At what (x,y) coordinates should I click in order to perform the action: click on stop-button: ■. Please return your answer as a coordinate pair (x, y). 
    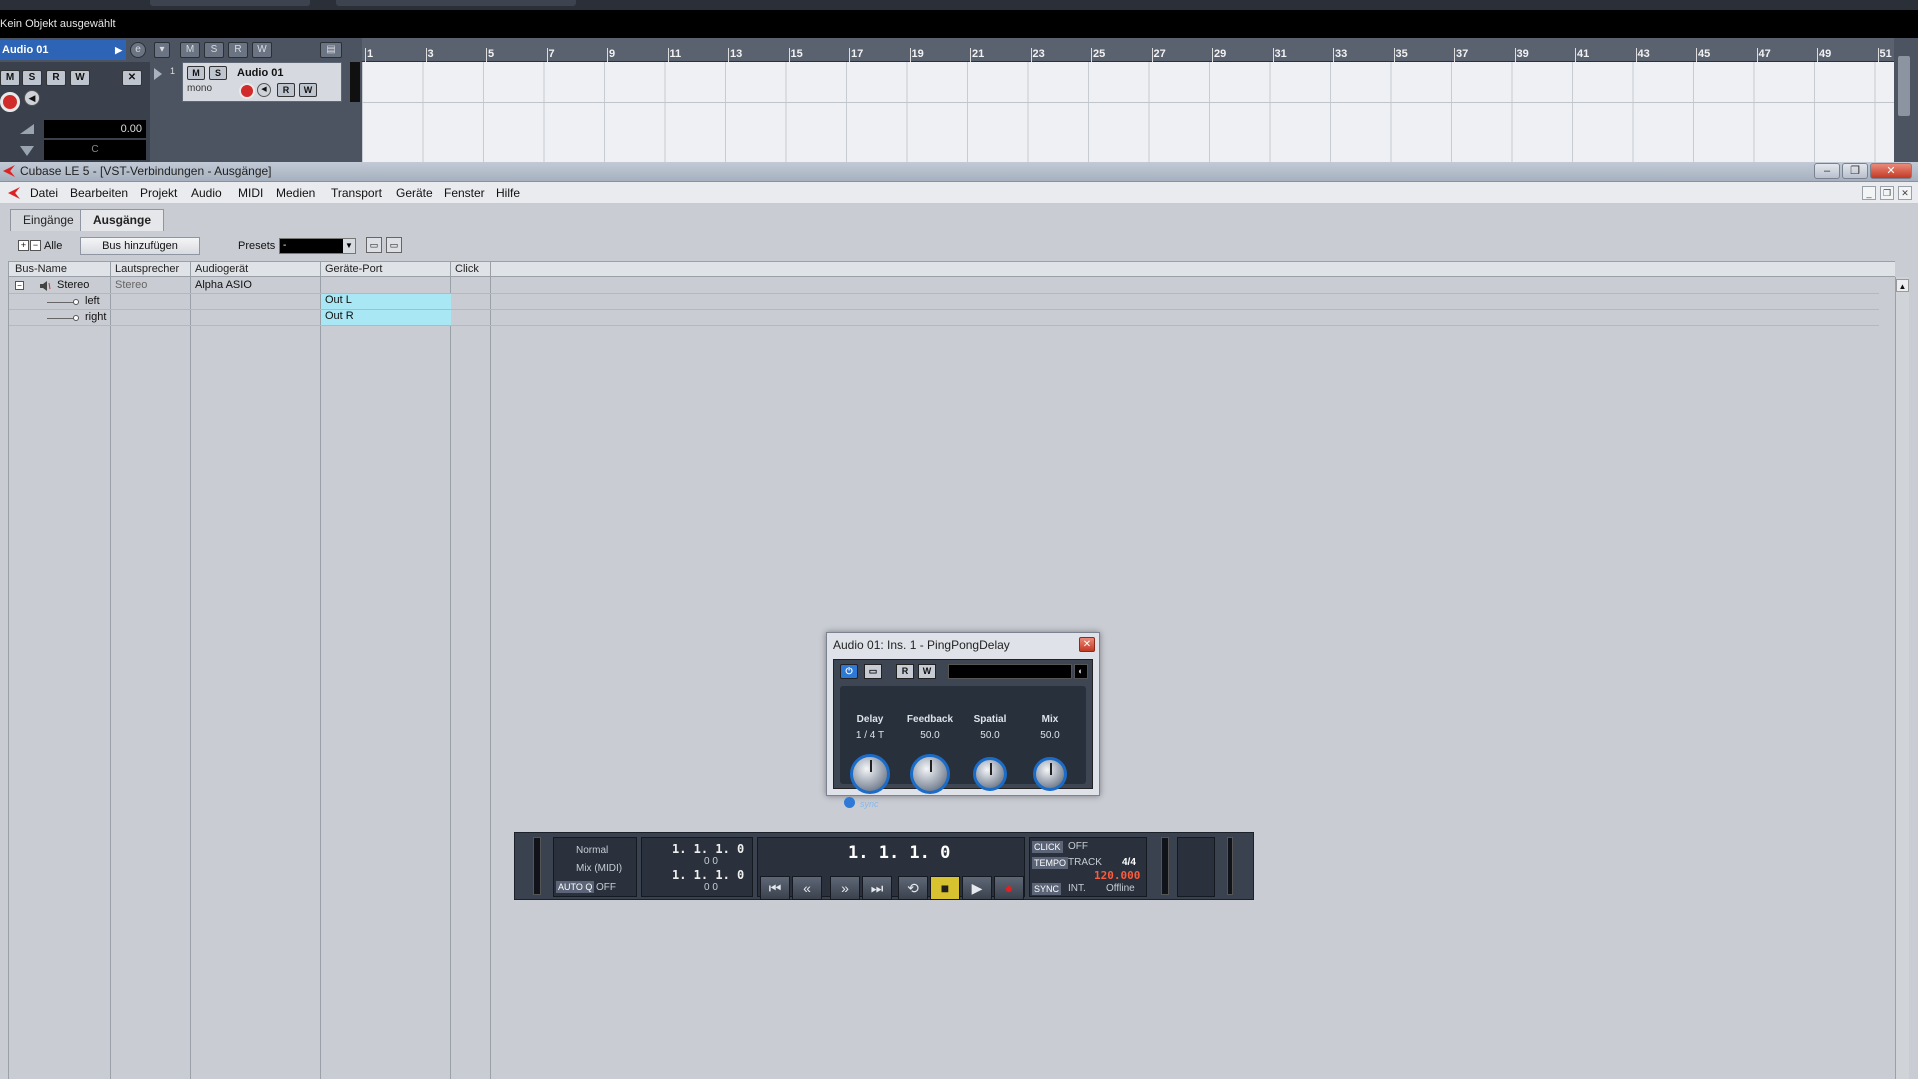
    Looking at the image, I should click on (945, 888).